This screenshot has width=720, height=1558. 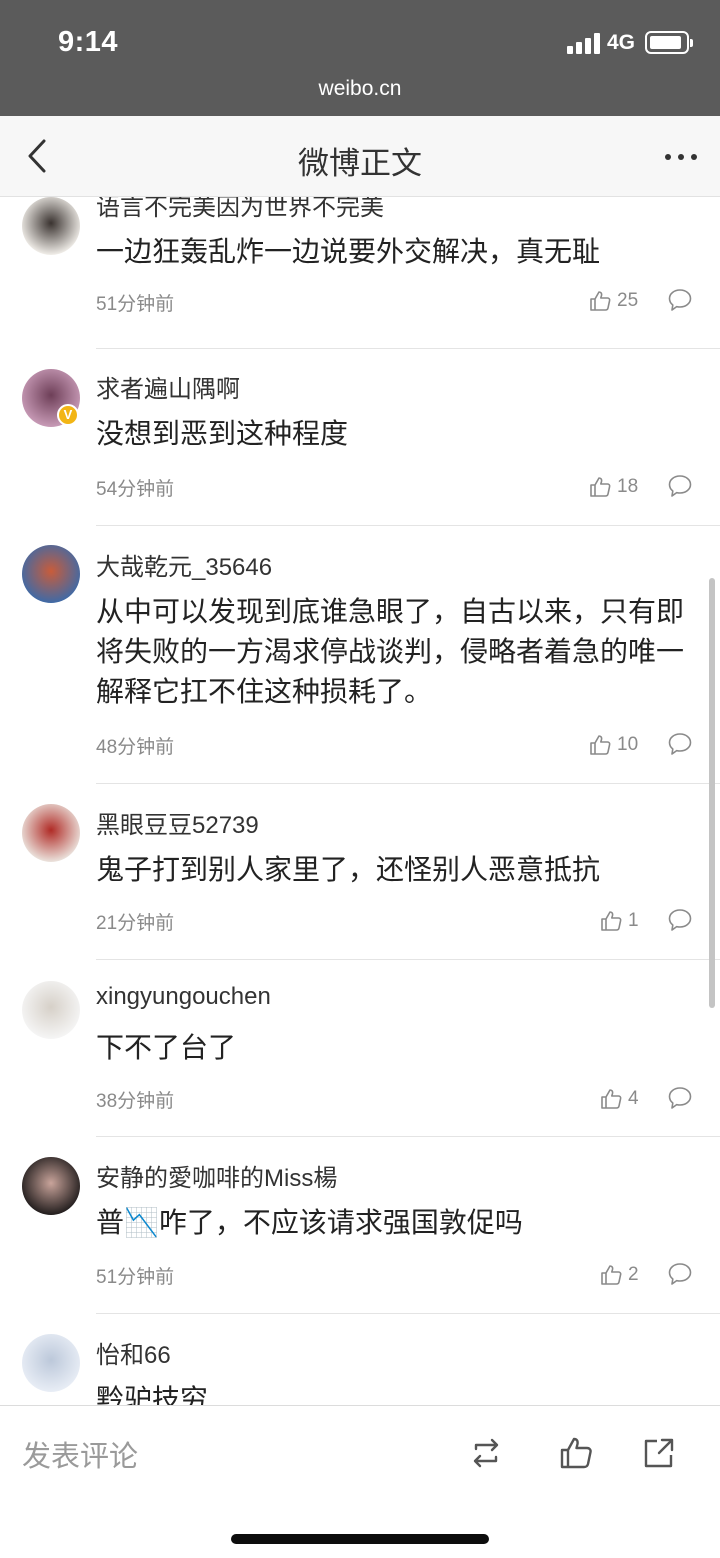 I want to click on like-count: 1, so click(x=633, y=920).